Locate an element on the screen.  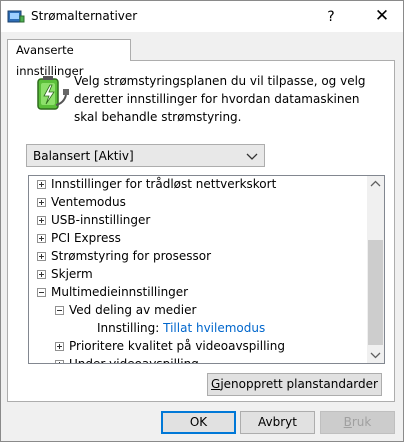
apply-label: ruk is located at coordinates (361, 422).